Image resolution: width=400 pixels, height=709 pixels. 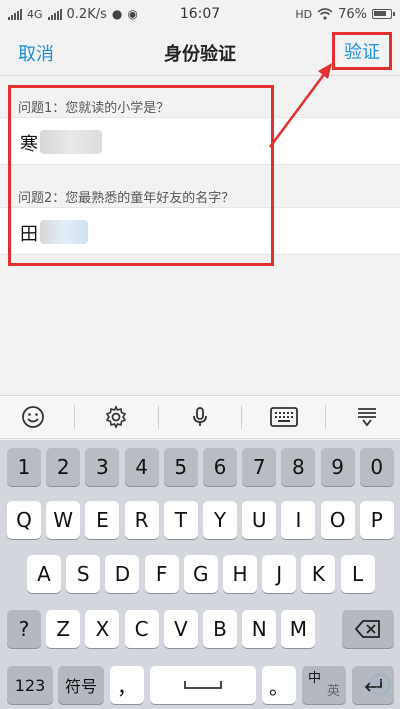 What do you see at coordinates (102, 629) in the screenshot?
I see `key-x: X` at bounding box center [102, 629].